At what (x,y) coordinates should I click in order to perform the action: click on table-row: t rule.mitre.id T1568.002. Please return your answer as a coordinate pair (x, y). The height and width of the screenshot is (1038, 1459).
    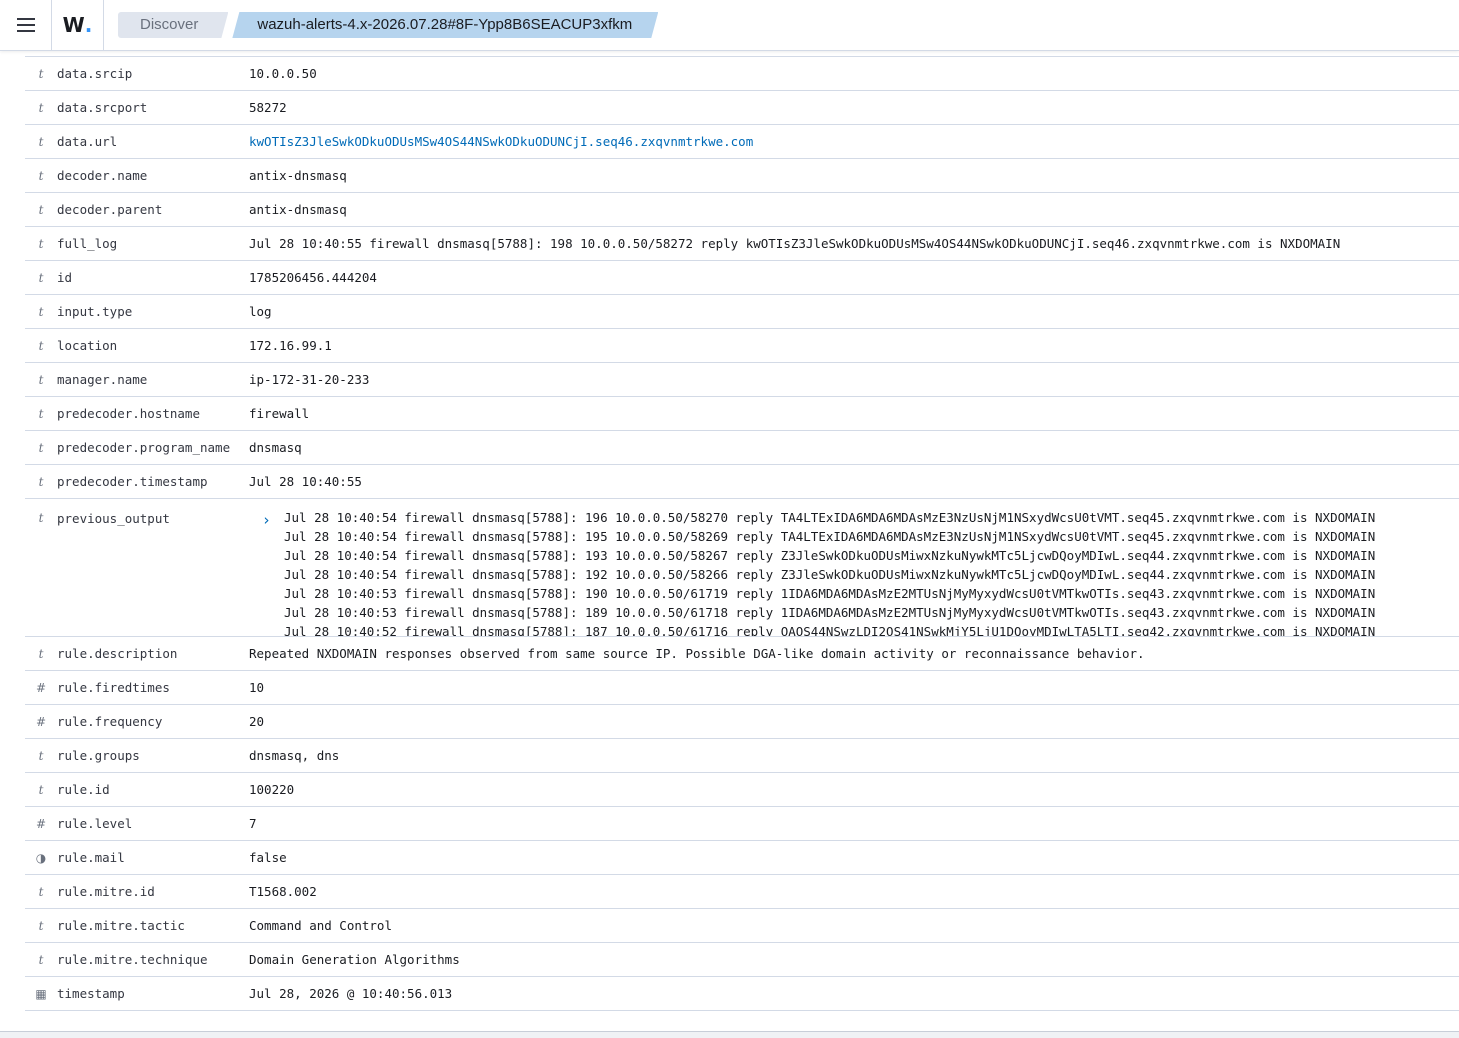
    Looking at the image, I should click on (742, 892).